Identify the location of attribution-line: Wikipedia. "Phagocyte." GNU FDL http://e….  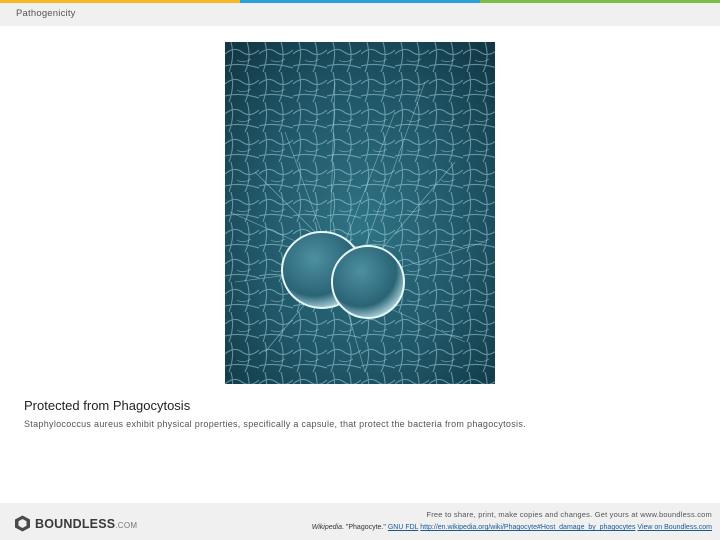
(512, 527).